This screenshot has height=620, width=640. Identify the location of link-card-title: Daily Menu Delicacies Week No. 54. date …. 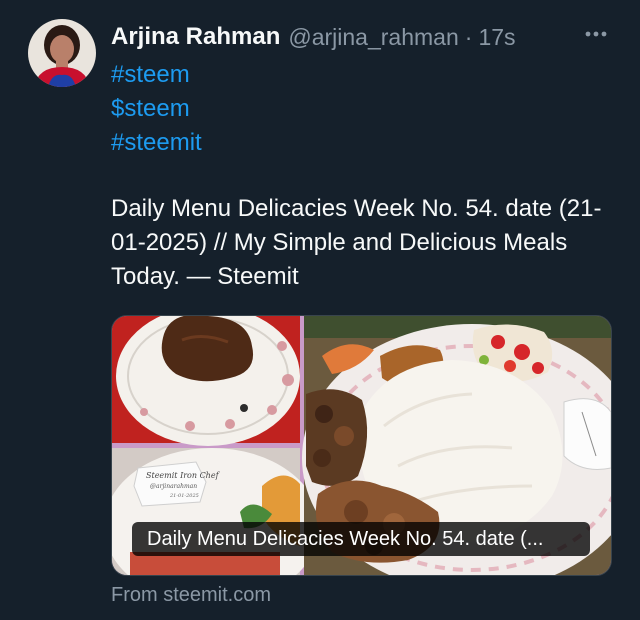
(361, 539).